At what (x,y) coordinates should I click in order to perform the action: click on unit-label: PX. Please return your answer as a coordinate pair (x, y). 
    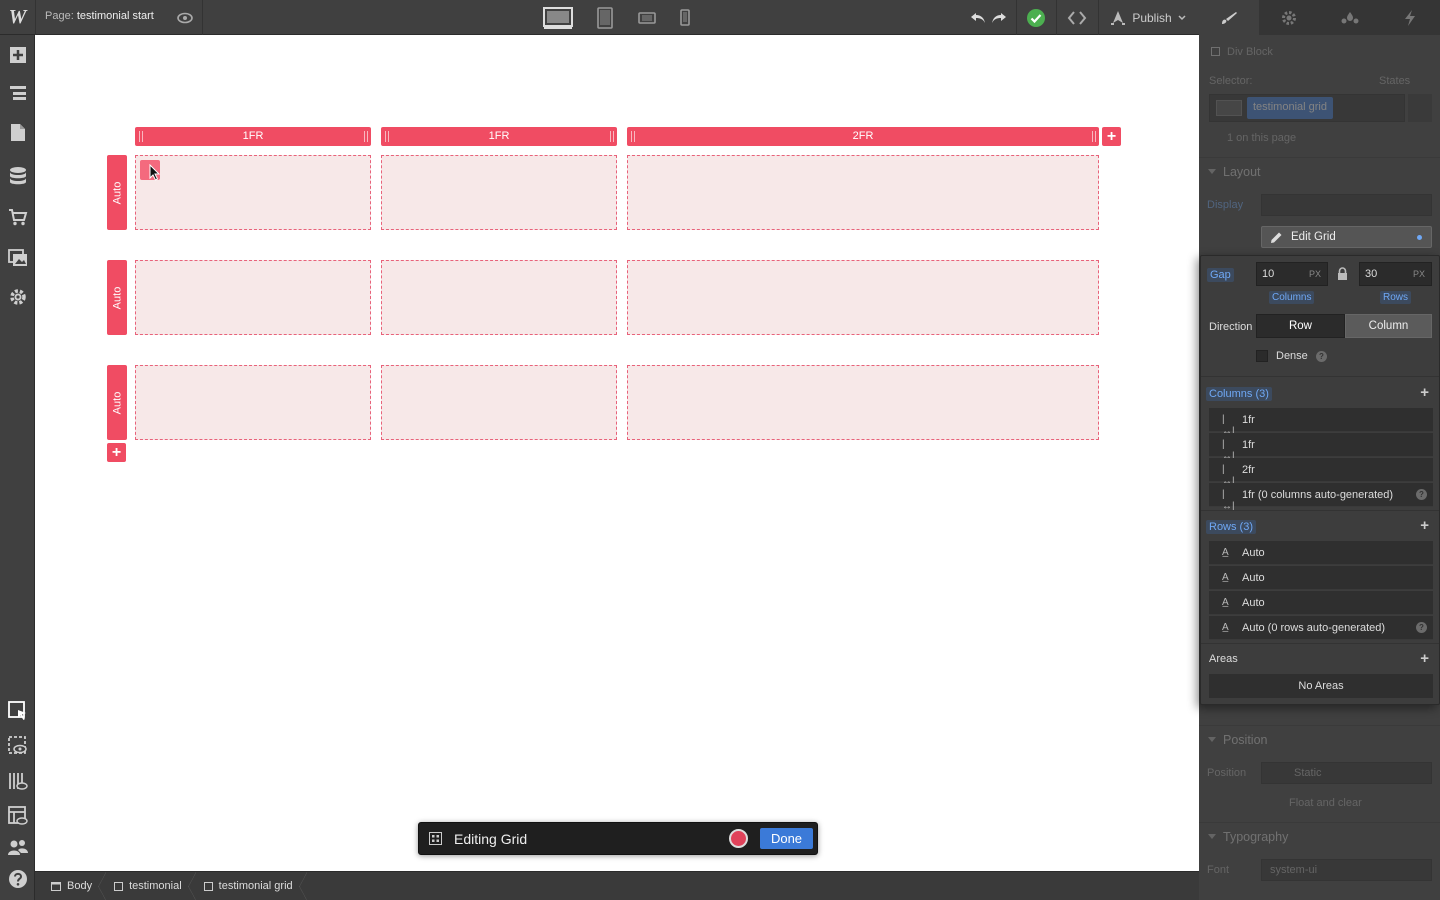
    Looking at the image, I should click on (1418, 274).